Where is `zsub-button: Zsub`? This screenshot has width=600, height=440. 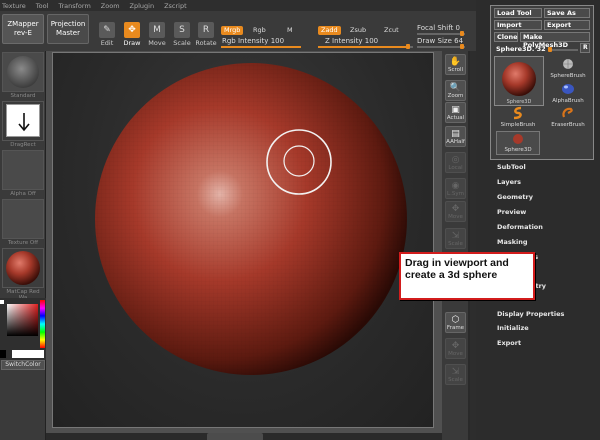 zsub-button: Zsub is located at coordinates (358, 30).